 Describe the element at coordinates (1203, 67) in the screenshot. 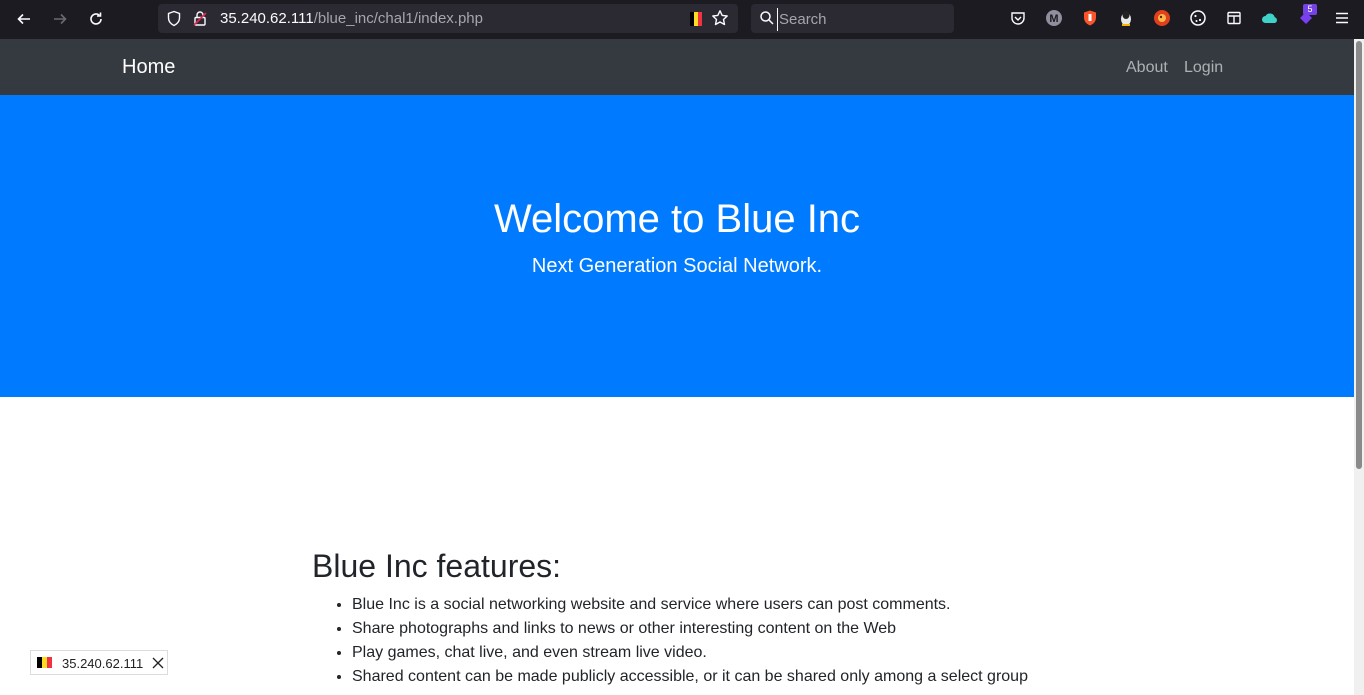

I see `nav-link-login: Login` at that location.